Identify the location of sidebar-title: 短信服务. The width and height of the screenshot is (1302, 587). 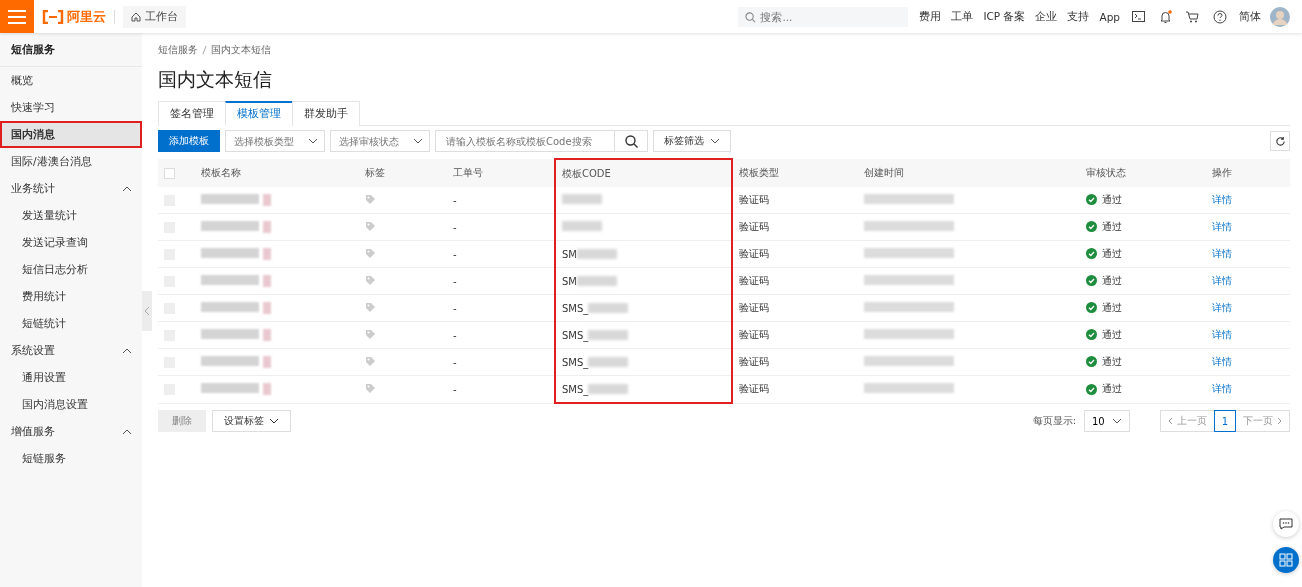
(71, 50).